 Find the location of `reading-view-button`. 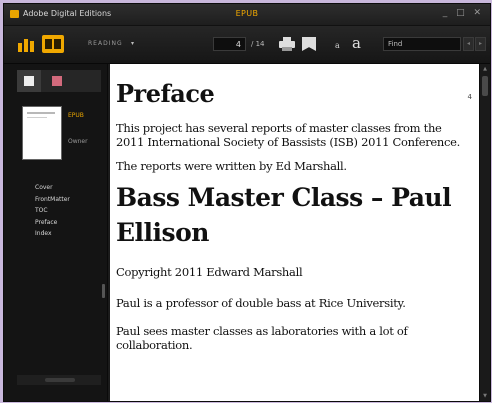

reading-view-button is located at coordinates (53, 44).